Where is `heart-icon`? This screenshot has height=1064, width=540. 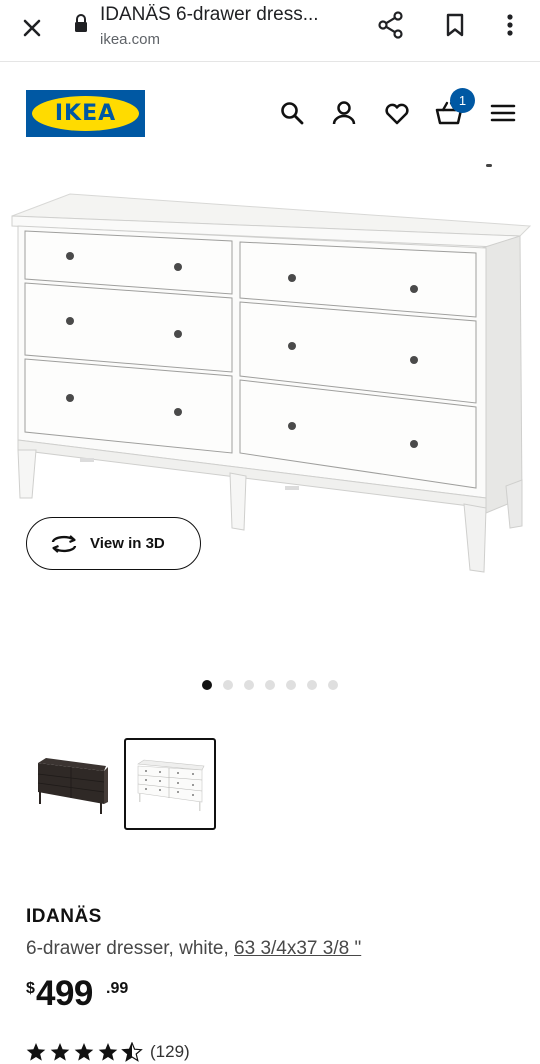
heart-icon is located at coordinates (397, 113).